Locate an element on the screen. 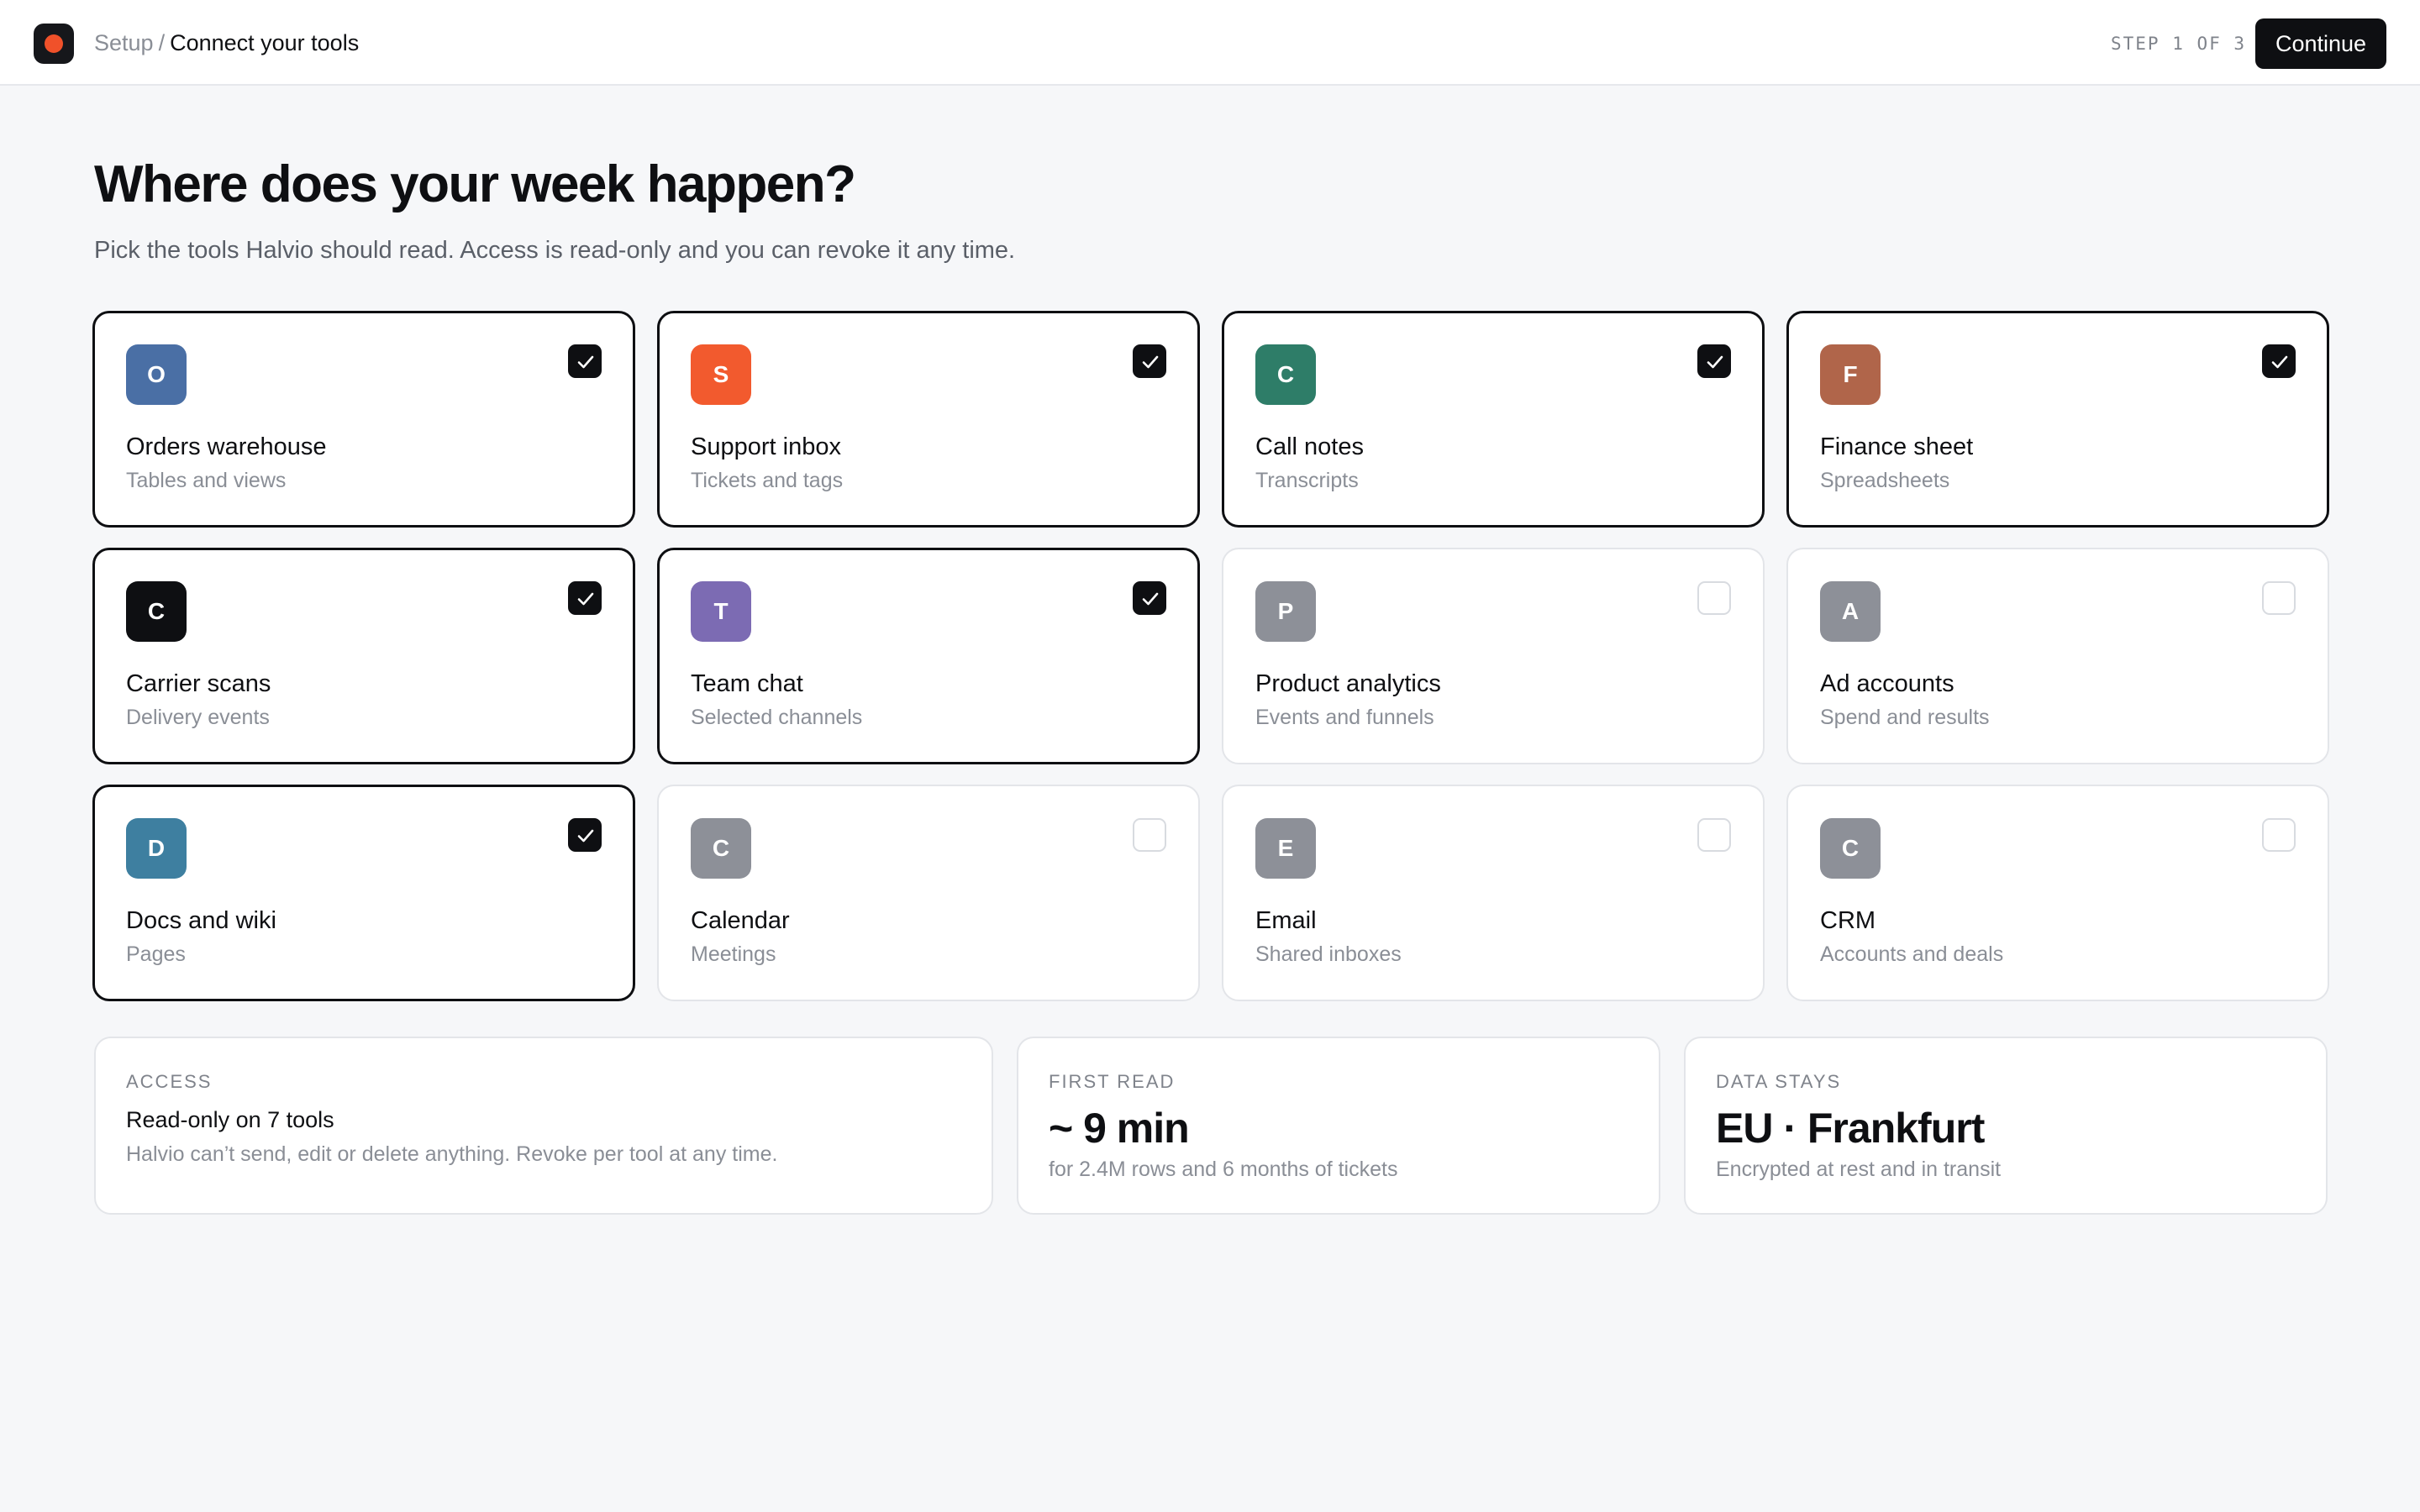 The width and height of the screenshot is (2420, 1512). tool-badge-icon: T is located at coordinates (721, 611).